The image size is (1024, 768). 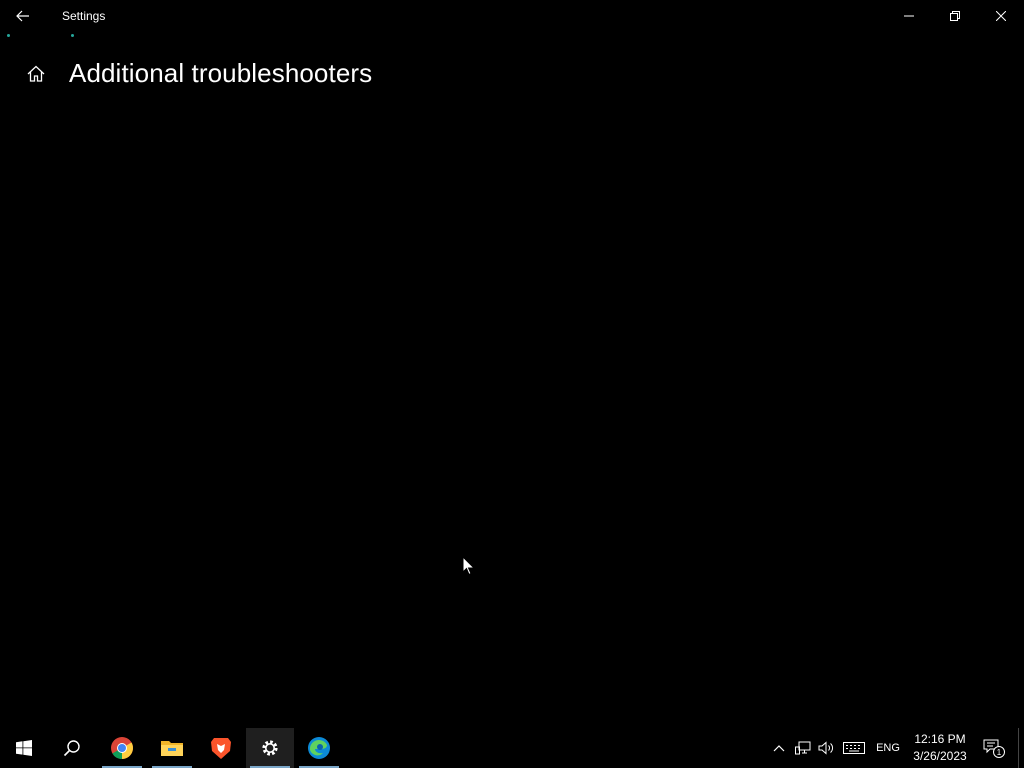 I want to click on taskbar-chrome, so click(x=122, y=748).